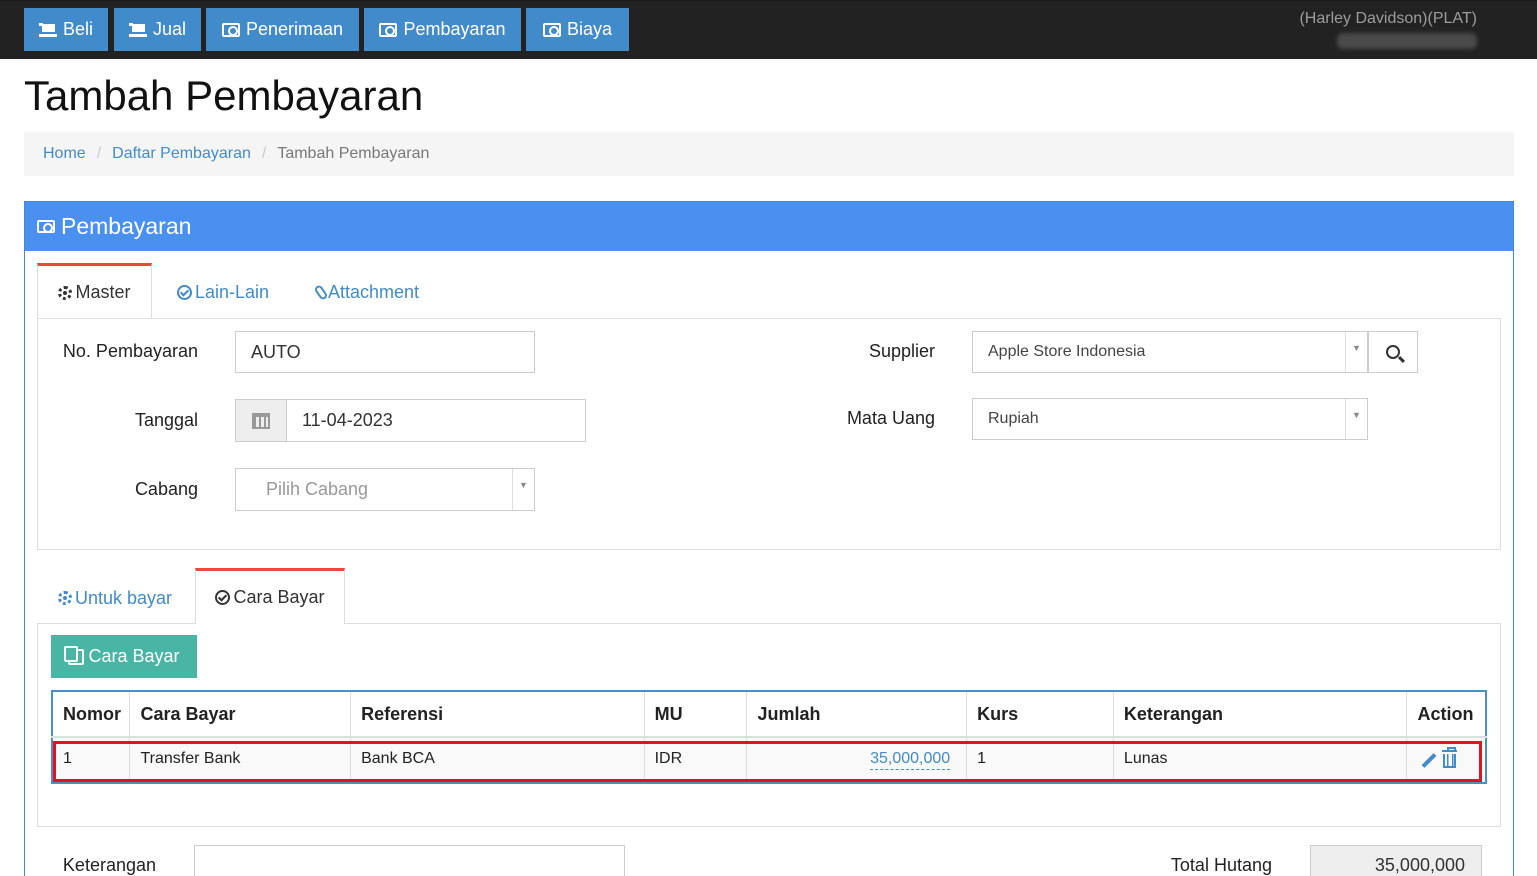 This screenshot has width=1537, height=876. What do you see at coordinates (224, 95) in the screenshot?
I see `page-title: Tambah Pembayaran` at bounding box center [224, 95].